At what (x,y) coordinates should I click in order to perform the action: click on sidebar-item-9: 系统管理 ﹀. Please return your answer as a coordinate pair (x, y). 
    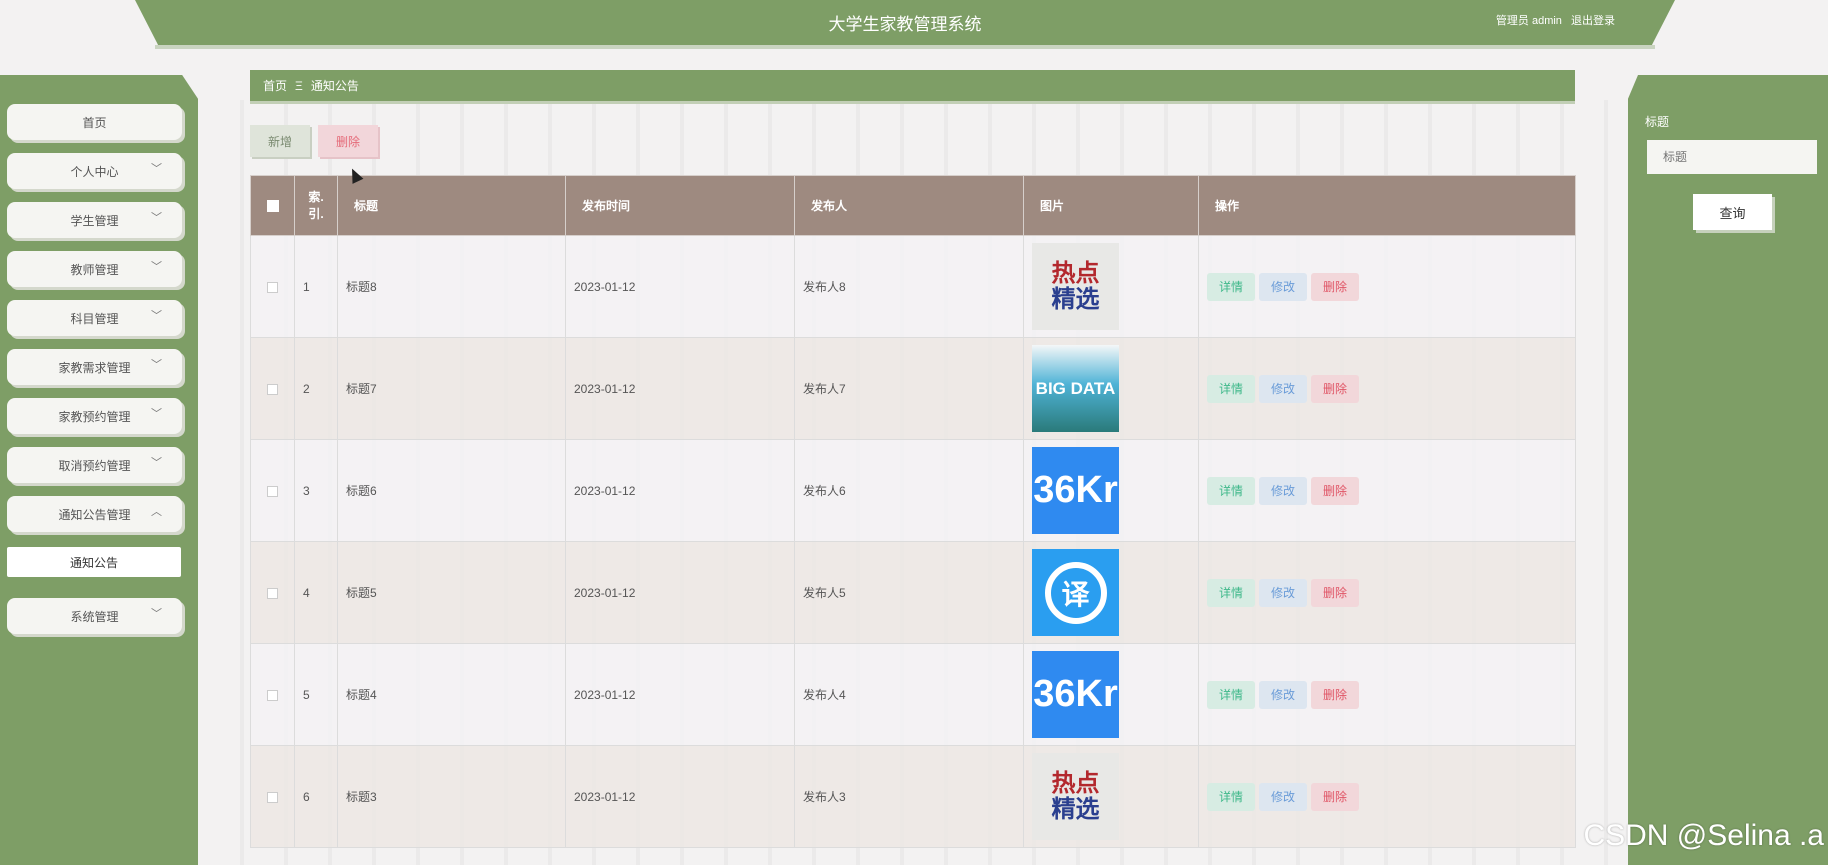
    Looking at the image, I should click on (94, 616).